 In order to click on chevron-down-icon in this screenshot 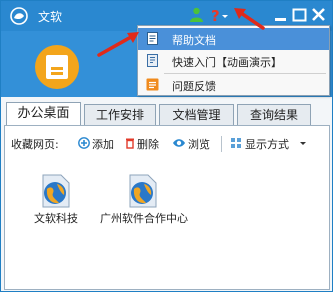, I will do `click(303, 143)`.